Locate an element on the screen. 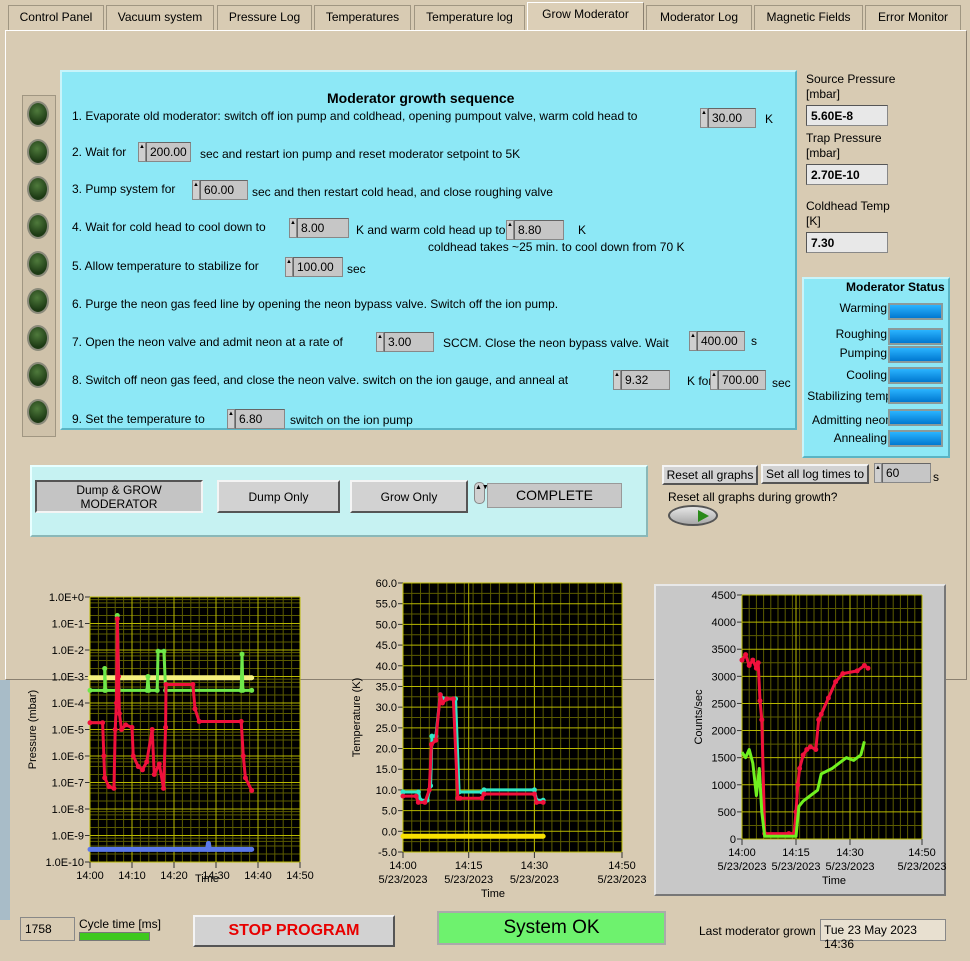  status-label-stabilizing: Stabilizing temp is located at coordinates (849, 396).